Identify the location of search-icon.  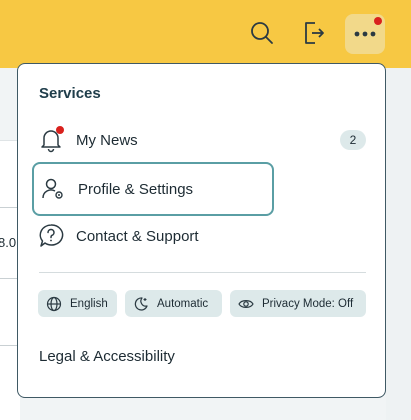
(262, 33).